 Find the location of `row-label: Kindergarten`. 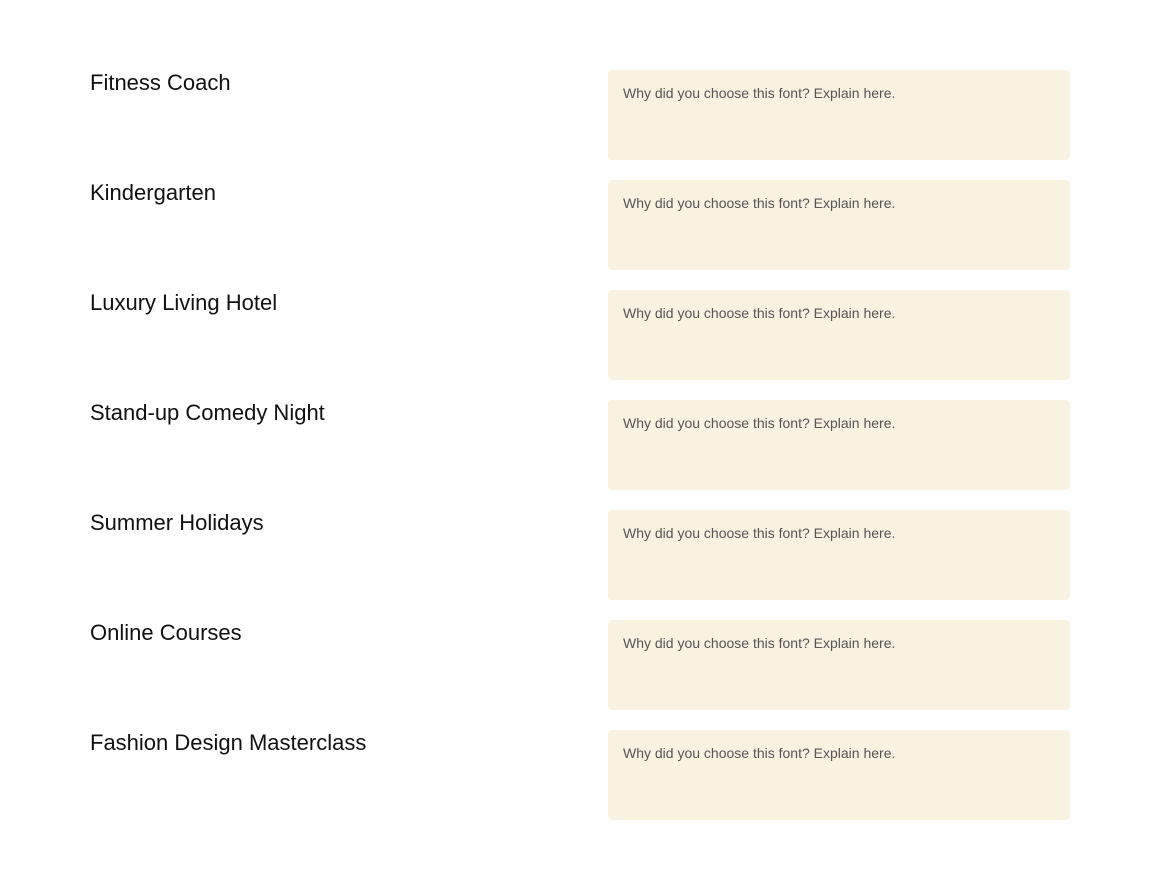

row-label: Kindergarten is located at coordinates (153, 192).